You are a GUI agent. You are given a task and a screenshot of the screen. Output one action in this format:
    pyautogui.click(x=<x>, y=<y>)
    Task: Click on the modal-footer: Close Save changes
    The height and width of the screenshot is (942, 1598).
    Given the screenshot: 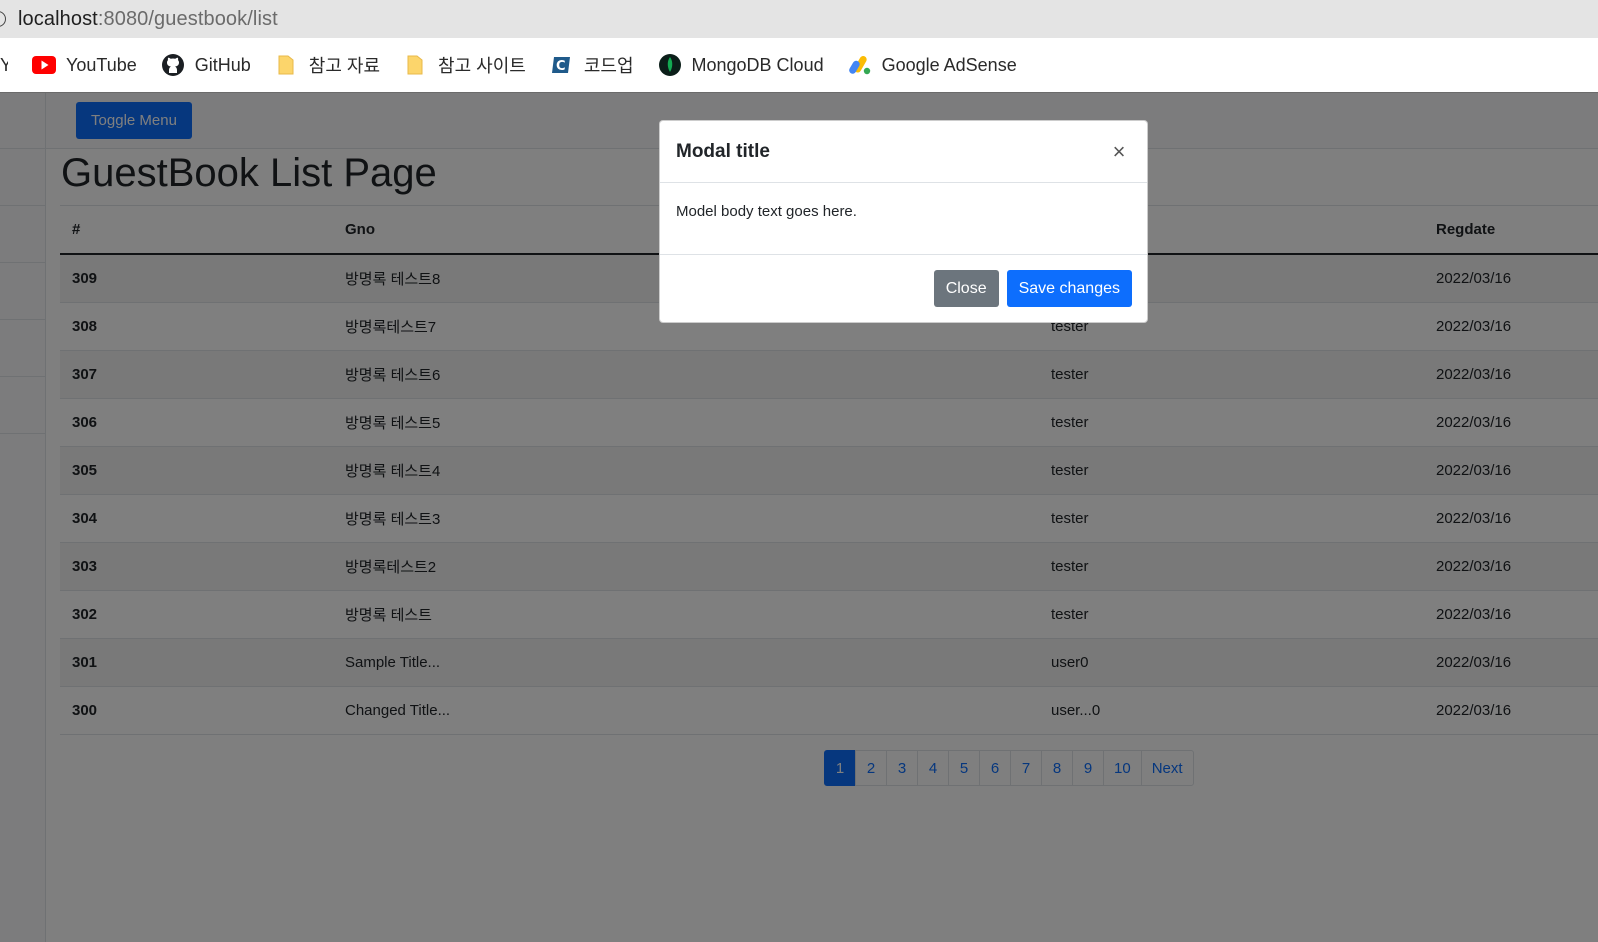 What is the action you would take?
    pyautogui.click(x=903, y=288)
    